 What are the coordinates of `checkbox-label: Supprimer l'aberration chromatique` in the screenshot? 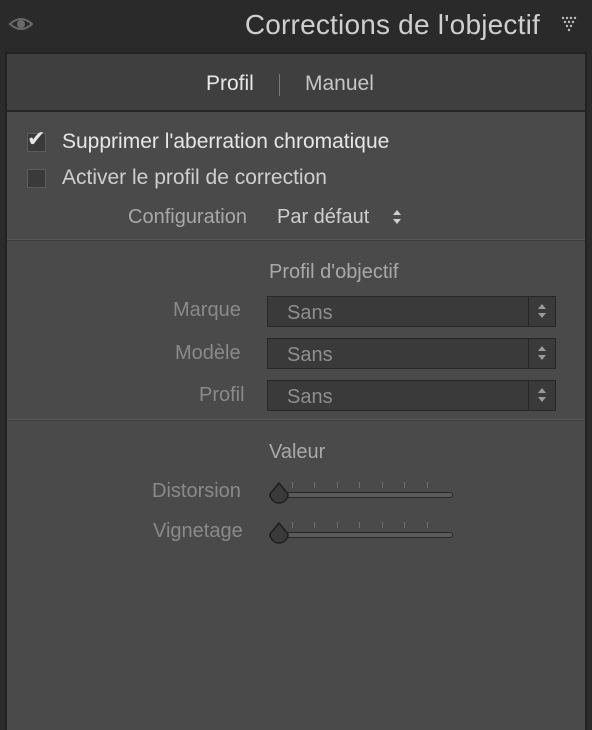 It's located at (226, 141).